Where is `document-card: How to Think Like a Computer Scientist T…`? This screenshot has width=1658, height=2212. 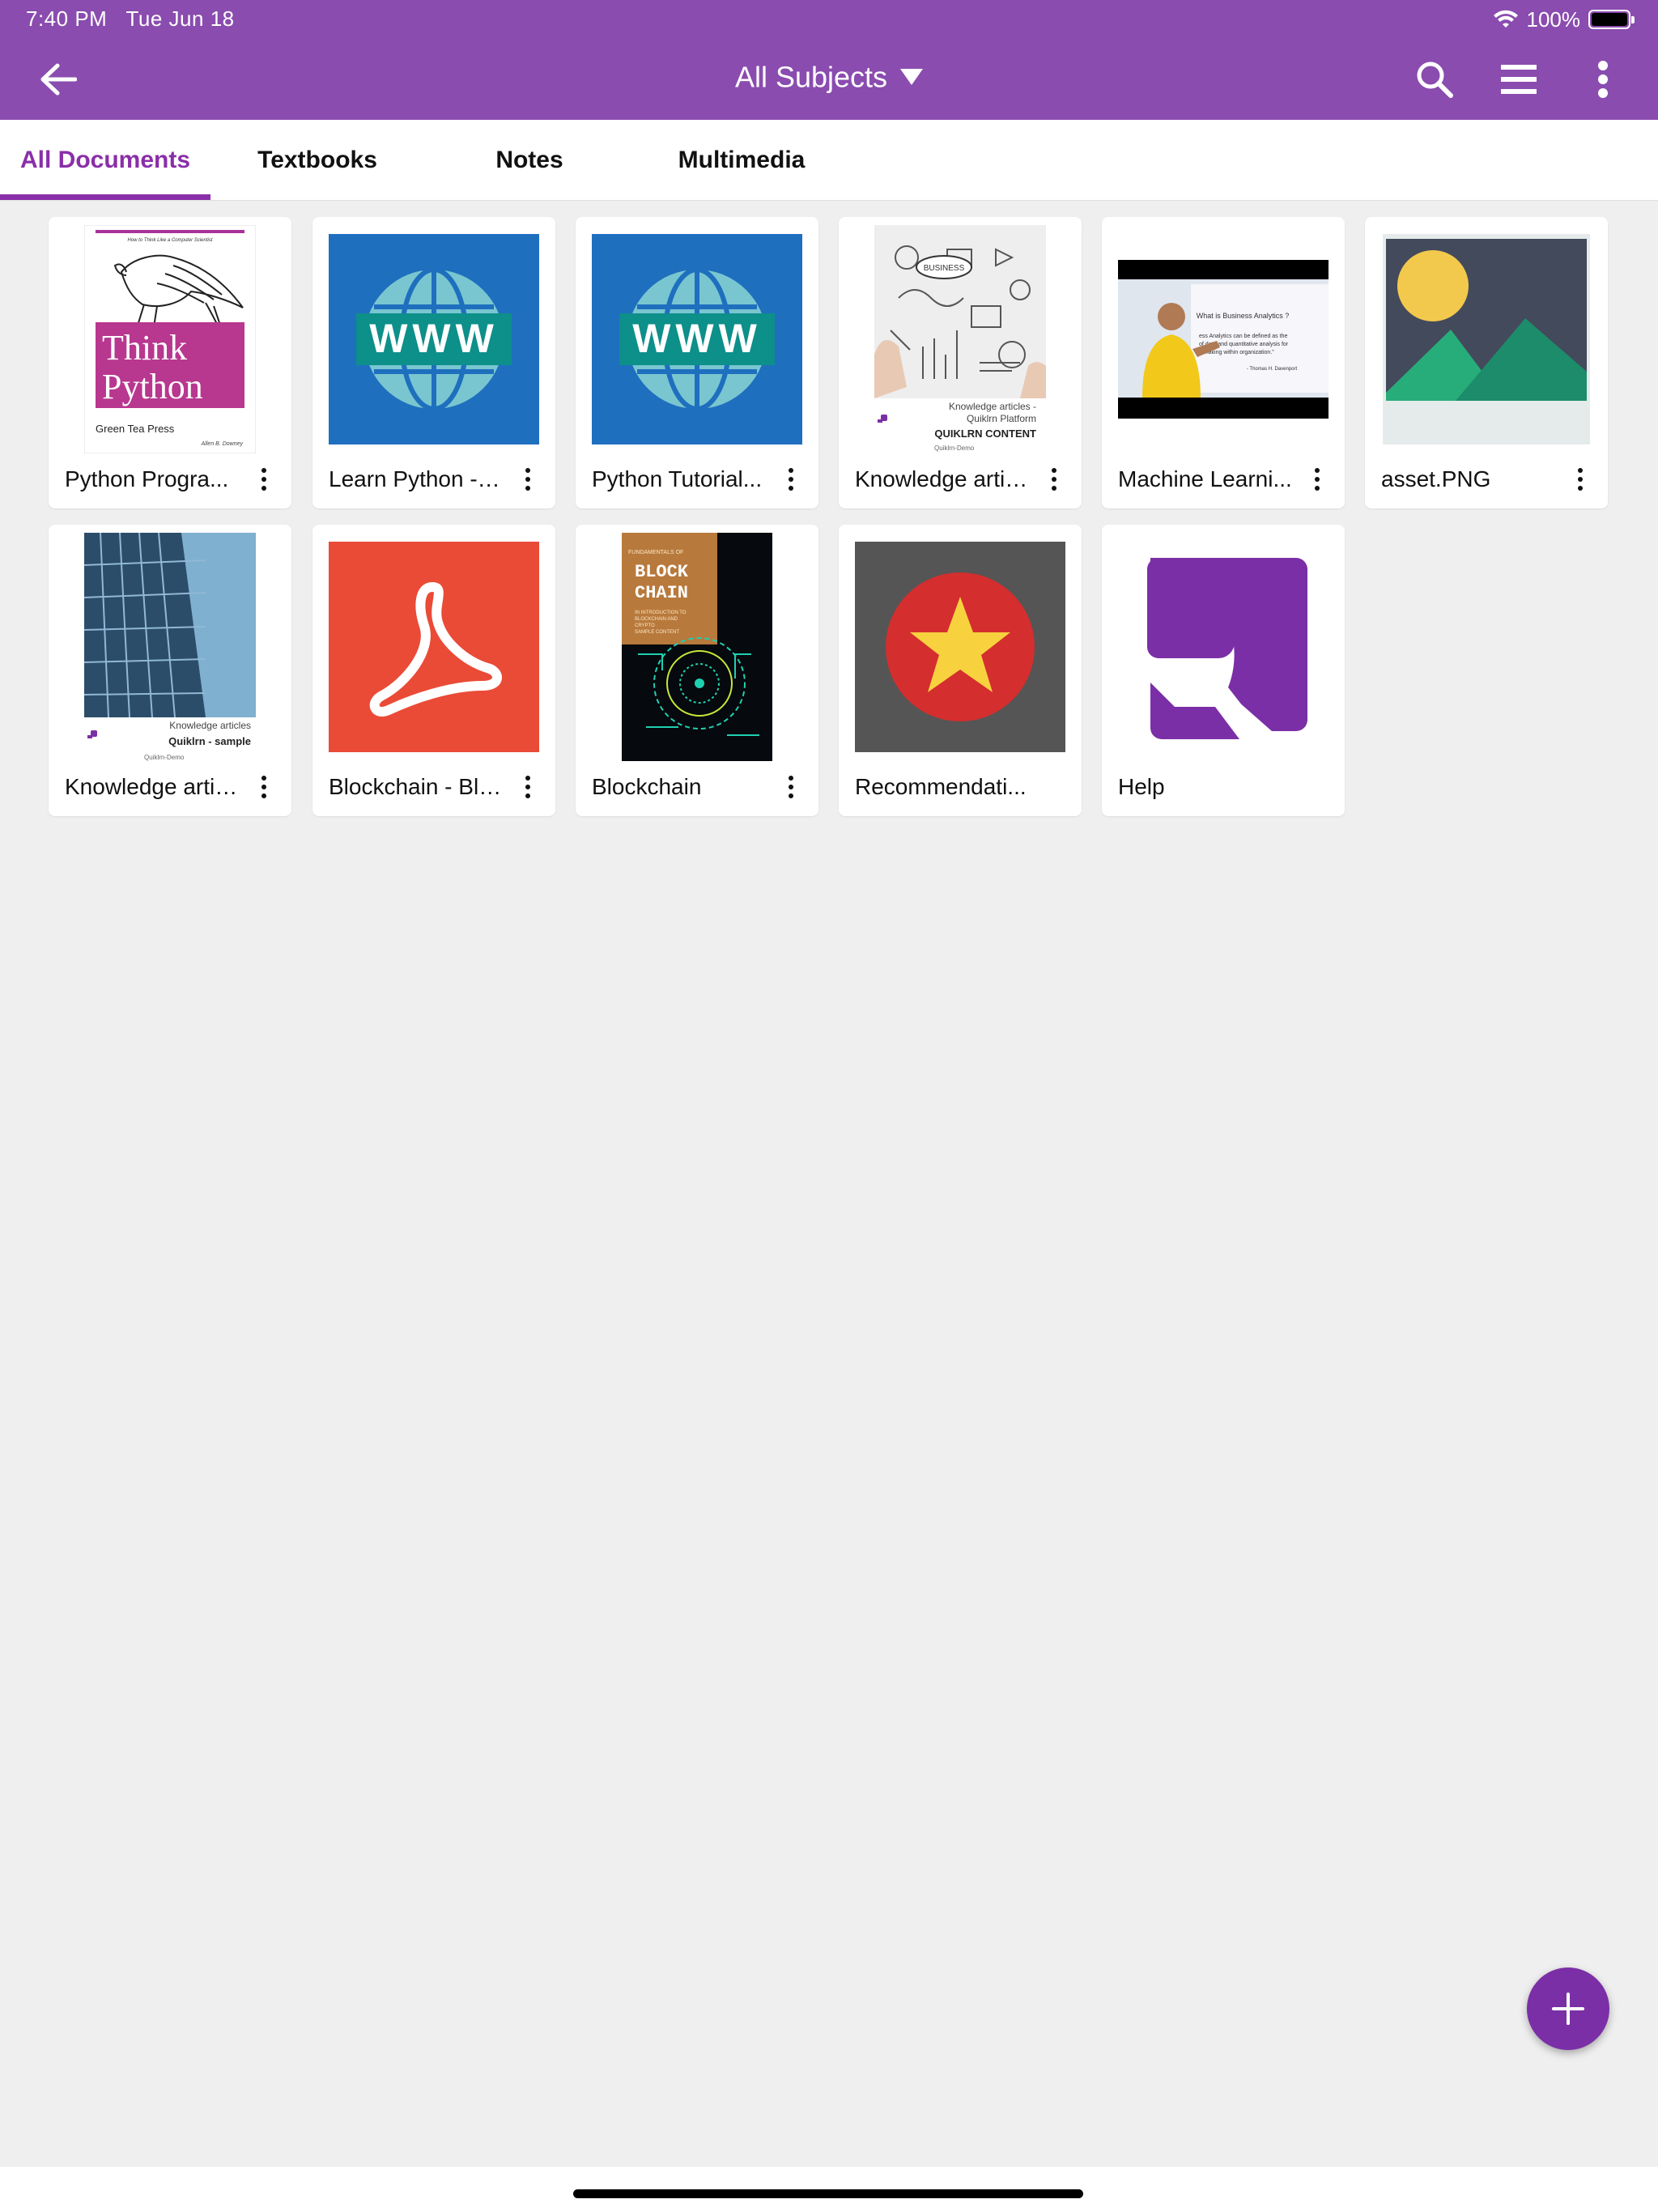
document-card: How to Think Like a Computer Scientist T… is located at coordinates (170, 362).